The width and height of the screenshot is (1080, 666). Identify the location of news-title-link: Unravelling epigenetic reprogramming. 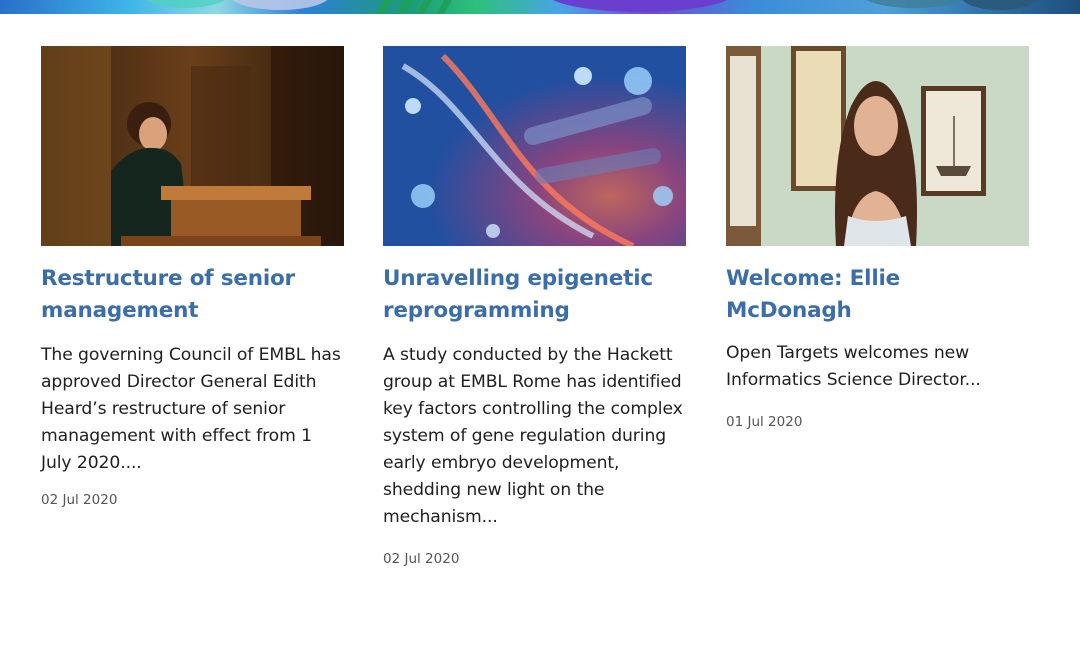
(534, 295).